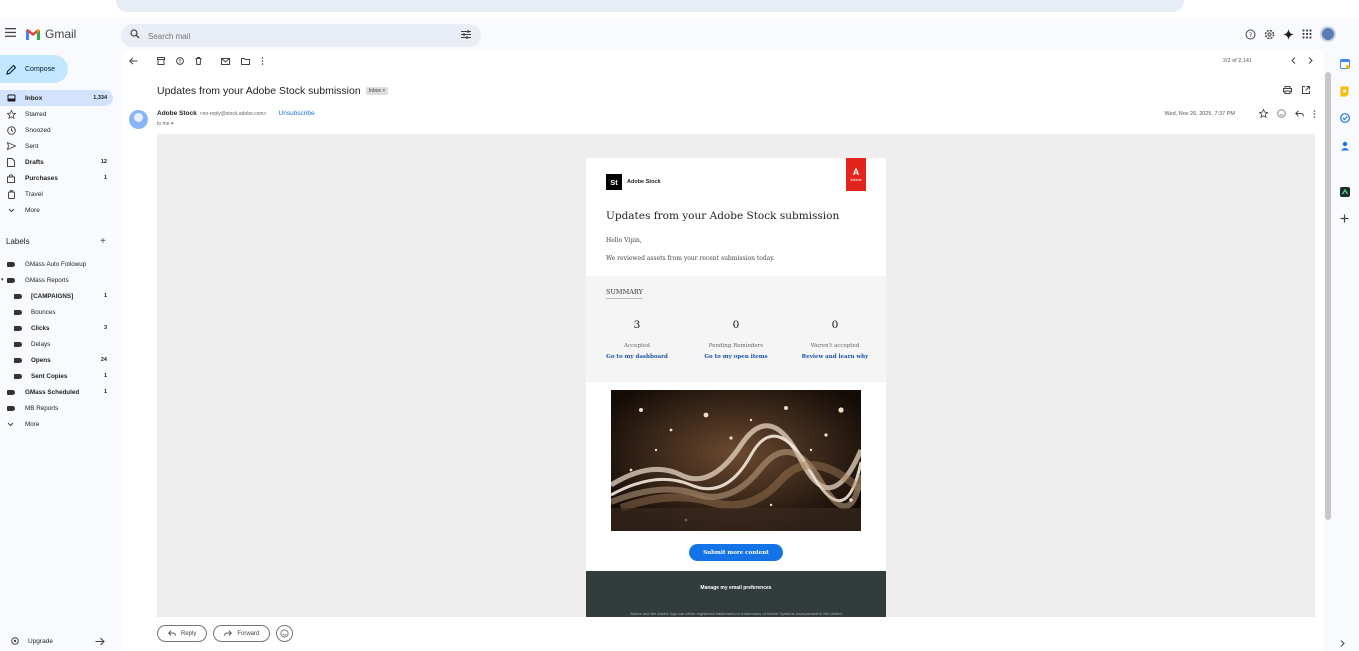 The height and width of the screenshot is (651, 1359). What do you see at coordinates (736, 552) in the screenshot?
I see `submit-more-content-button: Submit more content` at bounding box center [736, 552].